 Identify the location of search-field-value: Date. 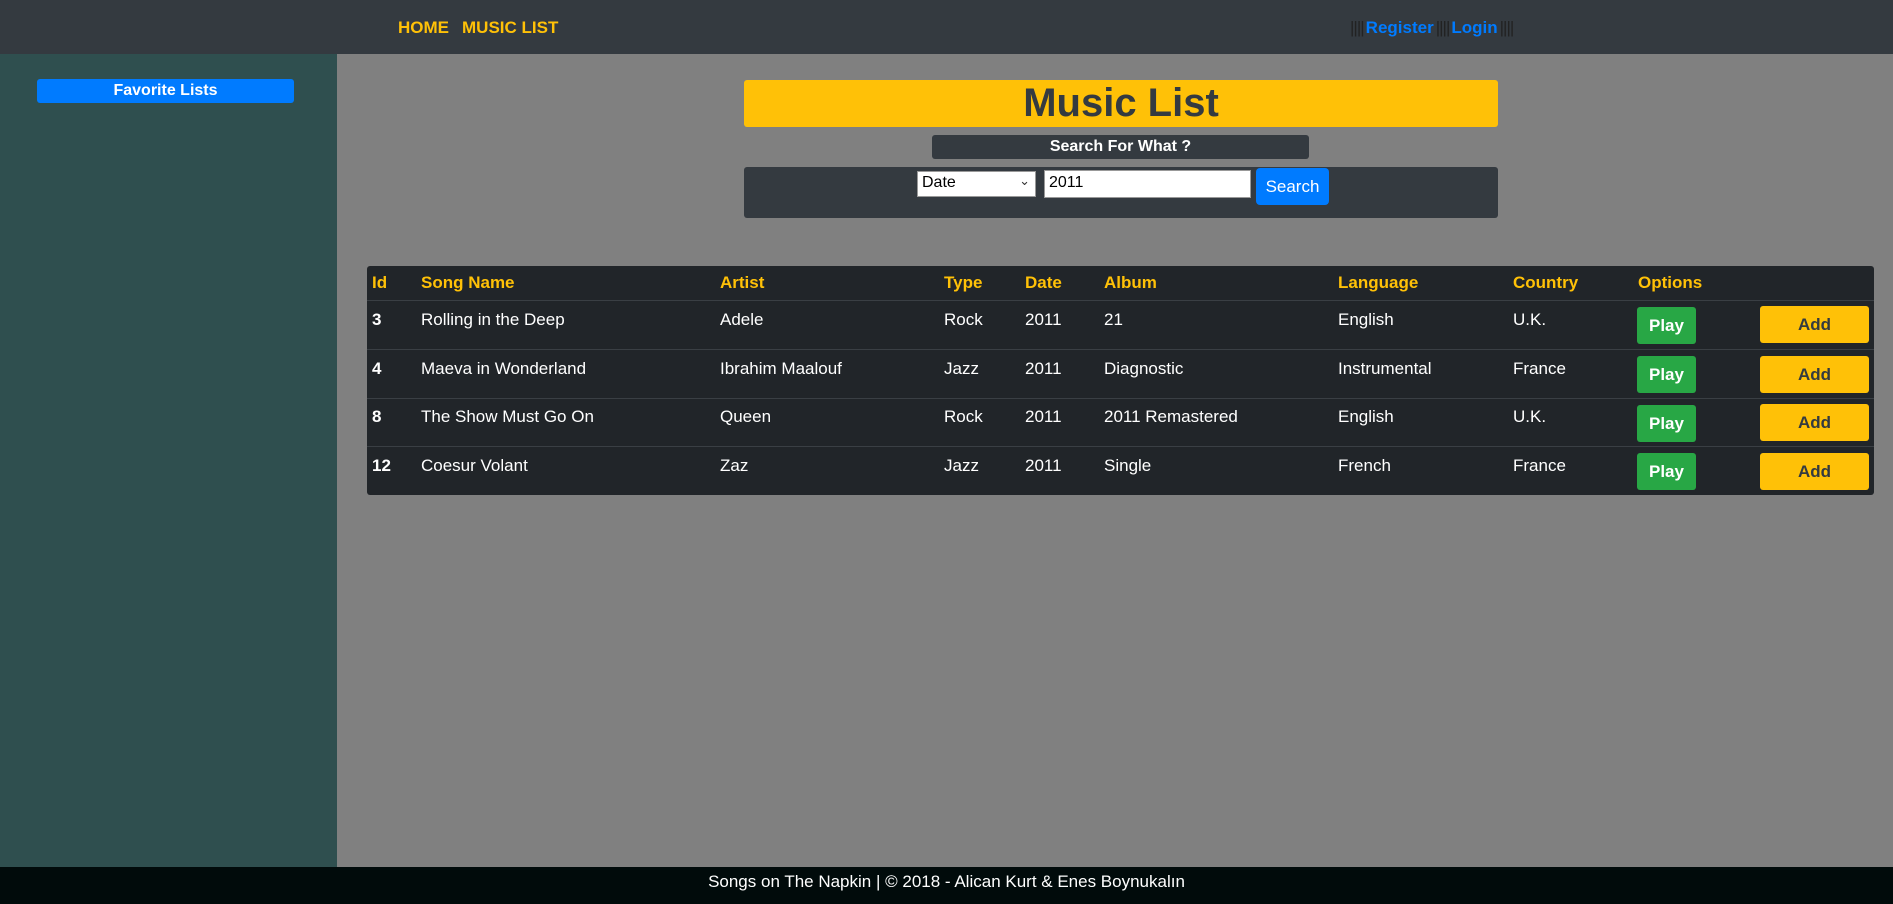
(939, 182).